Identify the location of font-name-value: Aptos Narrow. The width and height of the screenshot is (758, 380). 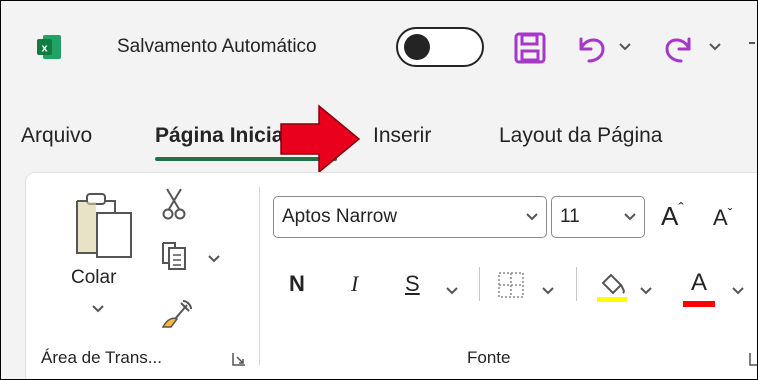
(340, 216).